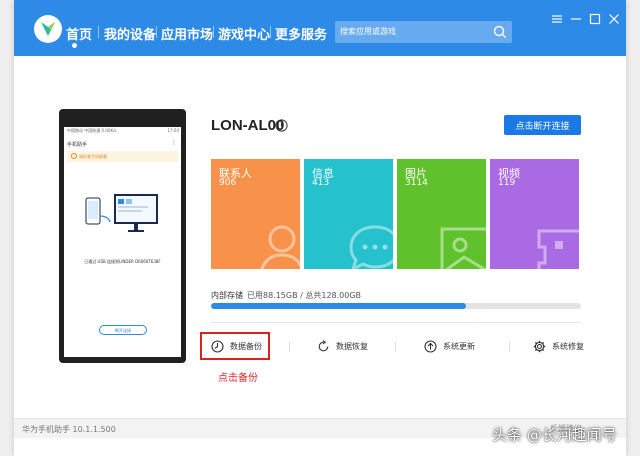 The width and height of the screenshot is (640, 456). I want to click on search-box: 搜索应用或游戏, so click(423, 32).